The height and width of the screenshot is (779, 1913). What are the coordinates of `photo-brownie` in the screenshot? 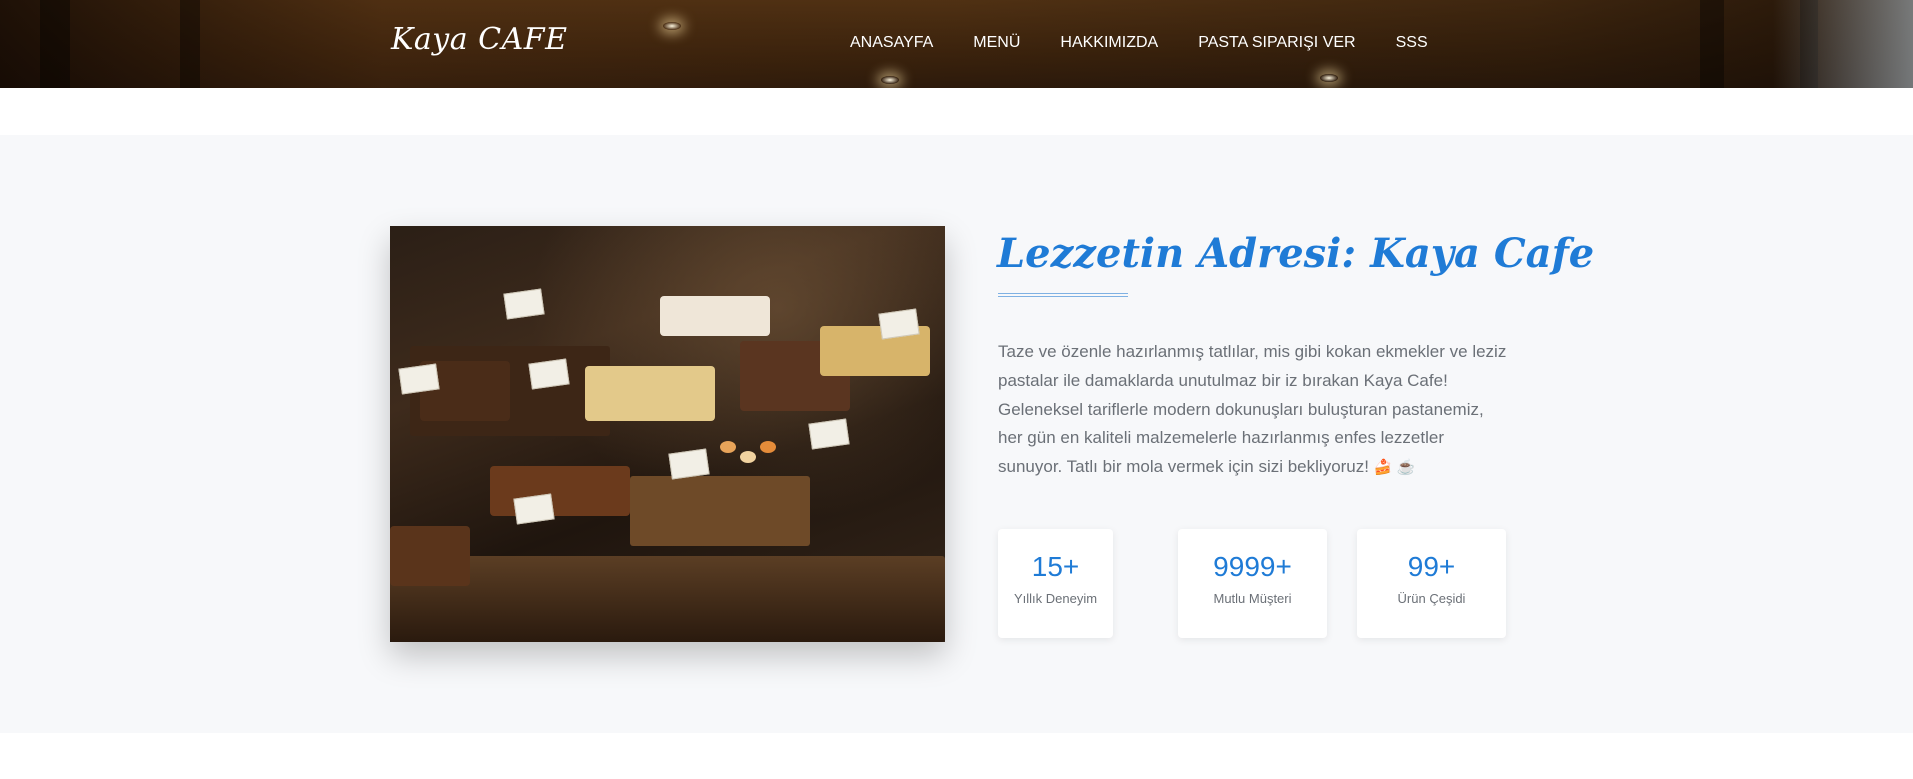 It's located at (430, 556).